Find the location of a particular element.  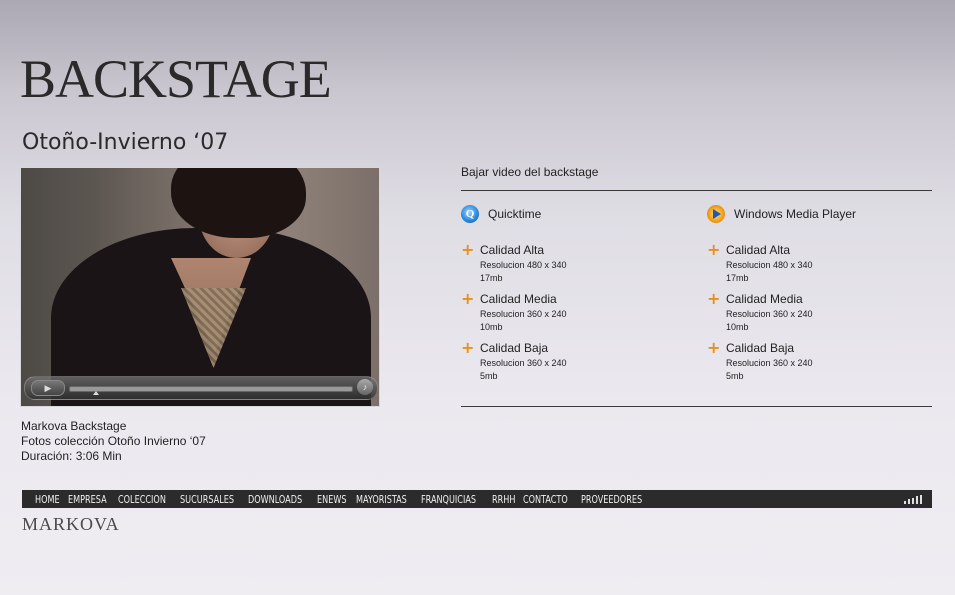

wmp-link: Windows Media Player is located at coordinates (822, 214).